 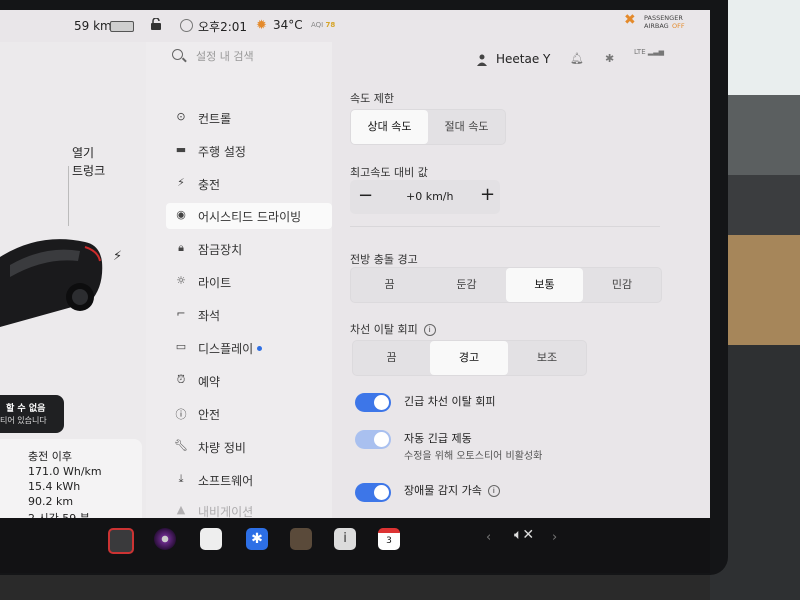 I want to click on open-trunk-label: 열기, so click(x=83, y=152).